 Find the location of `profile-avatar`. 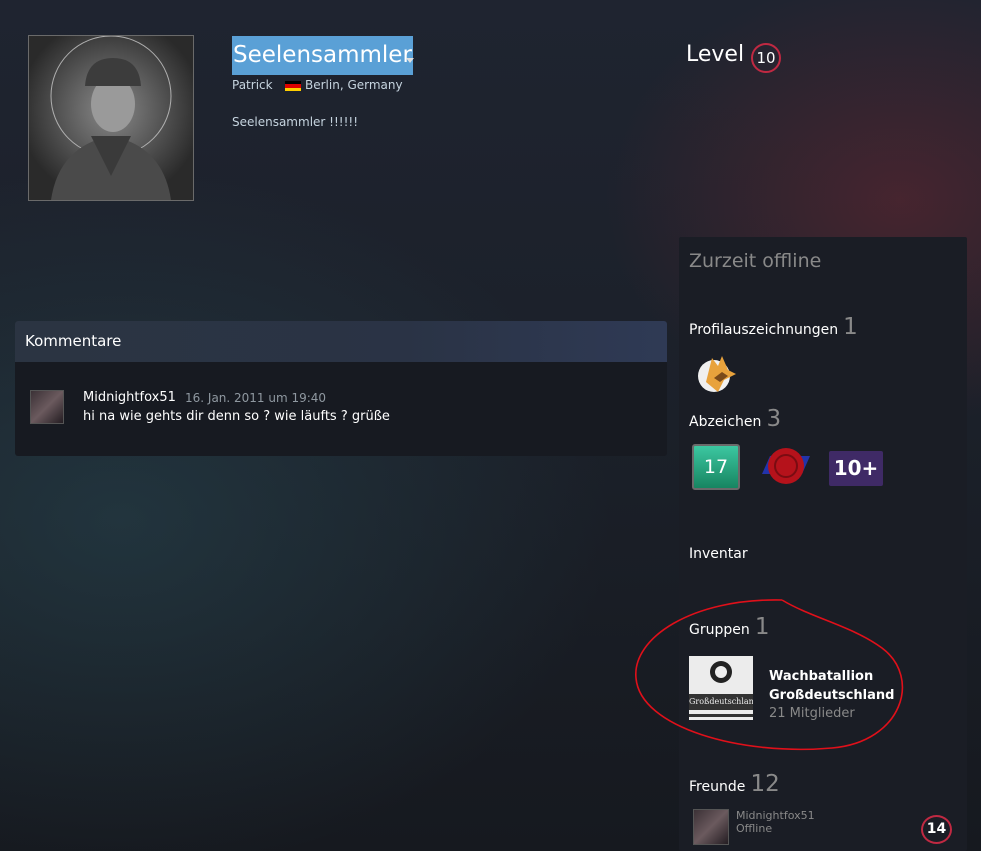

profile-avatar is located at coordinates (111, 118).